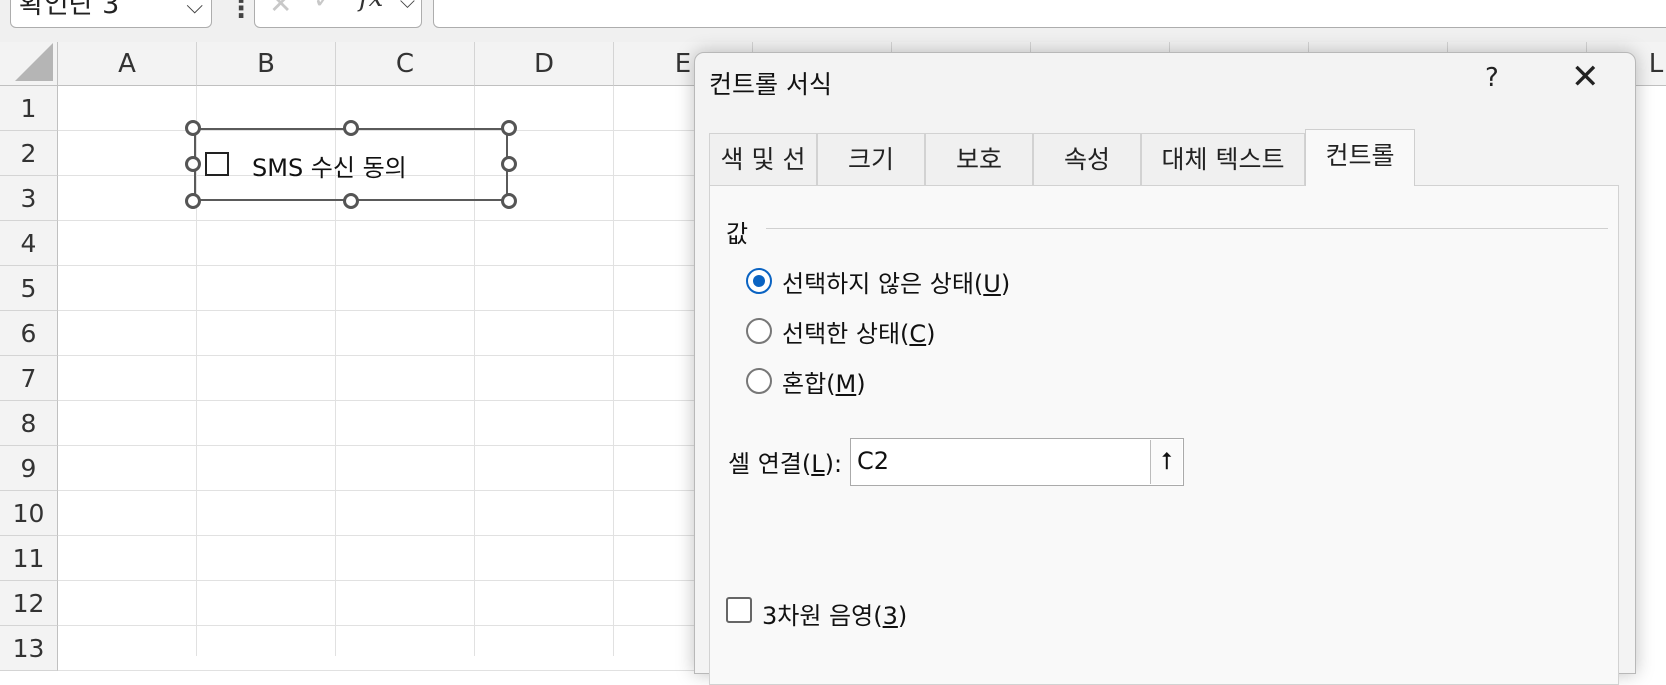 The width and height of the screenshot is (1666, 685). What do you see at coordinates (266, 64) in the screenshot?
I see `column-header: B` at bounding box center [266, 64].